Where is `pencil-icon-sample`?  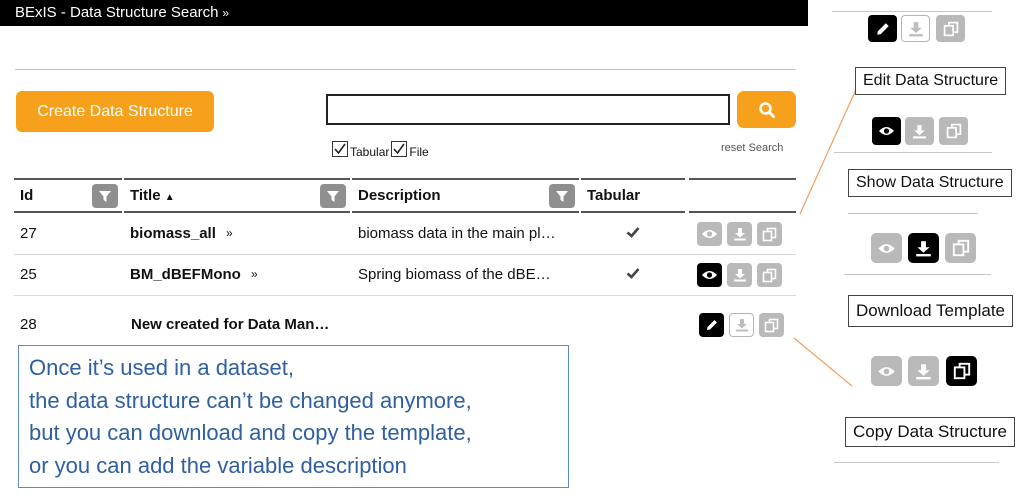
pencil-icon-sample is located at coordinates (882, 28).